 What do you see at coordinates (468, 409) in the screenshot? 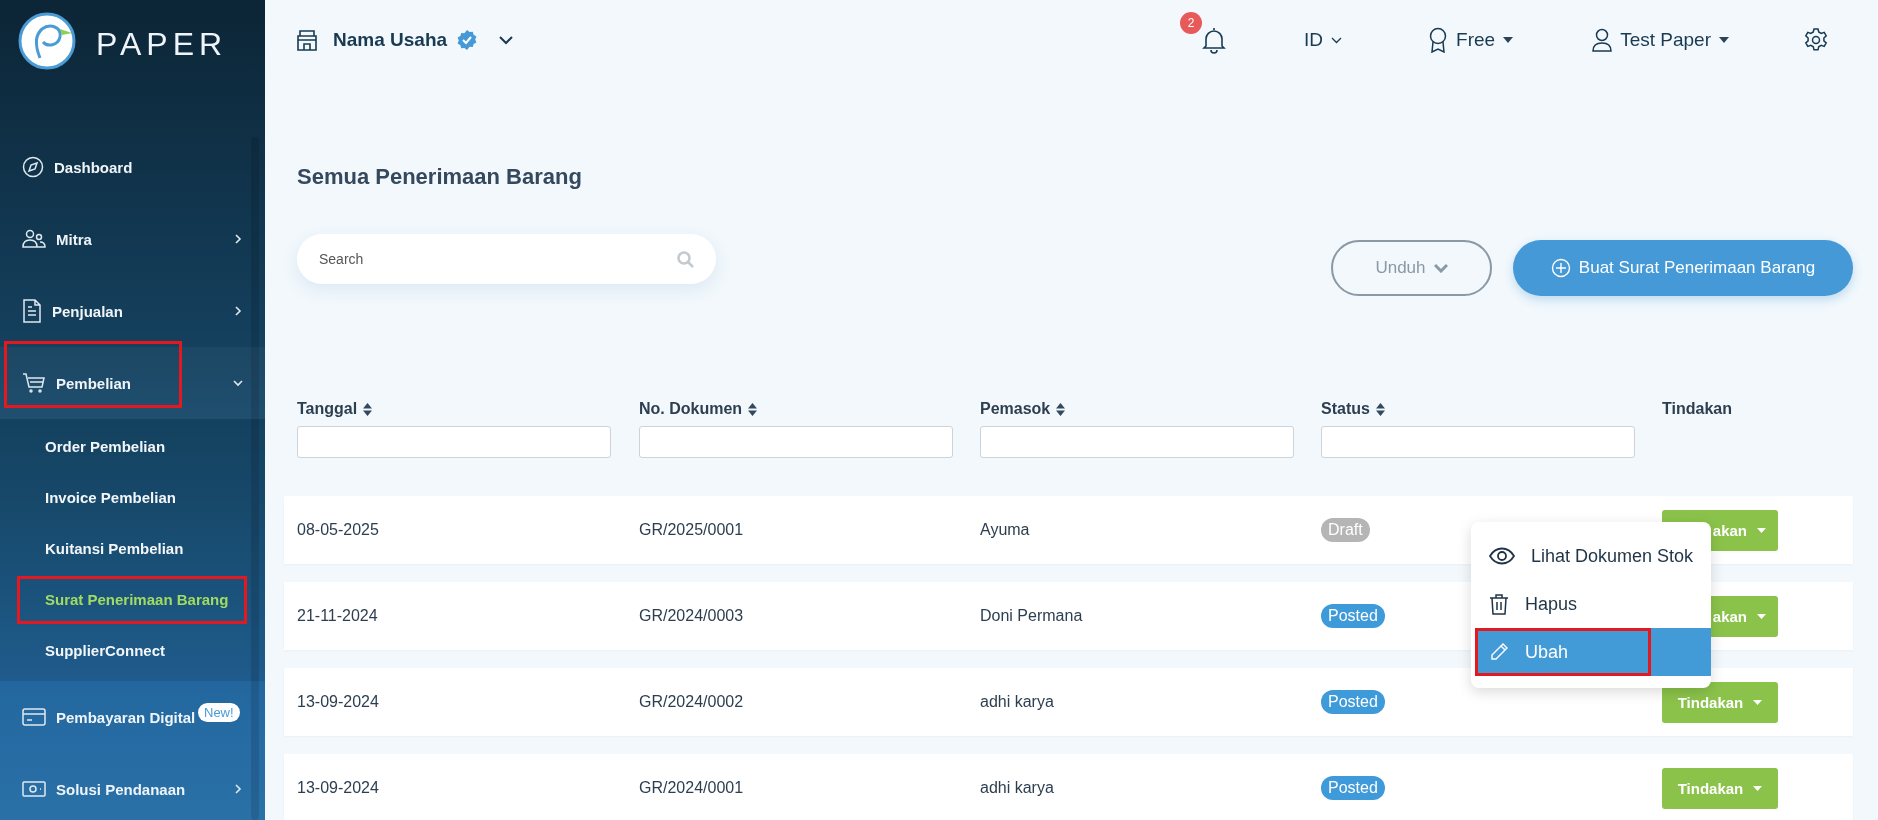
I see `column-header: Tanggal` at bounding box center [468, 409].